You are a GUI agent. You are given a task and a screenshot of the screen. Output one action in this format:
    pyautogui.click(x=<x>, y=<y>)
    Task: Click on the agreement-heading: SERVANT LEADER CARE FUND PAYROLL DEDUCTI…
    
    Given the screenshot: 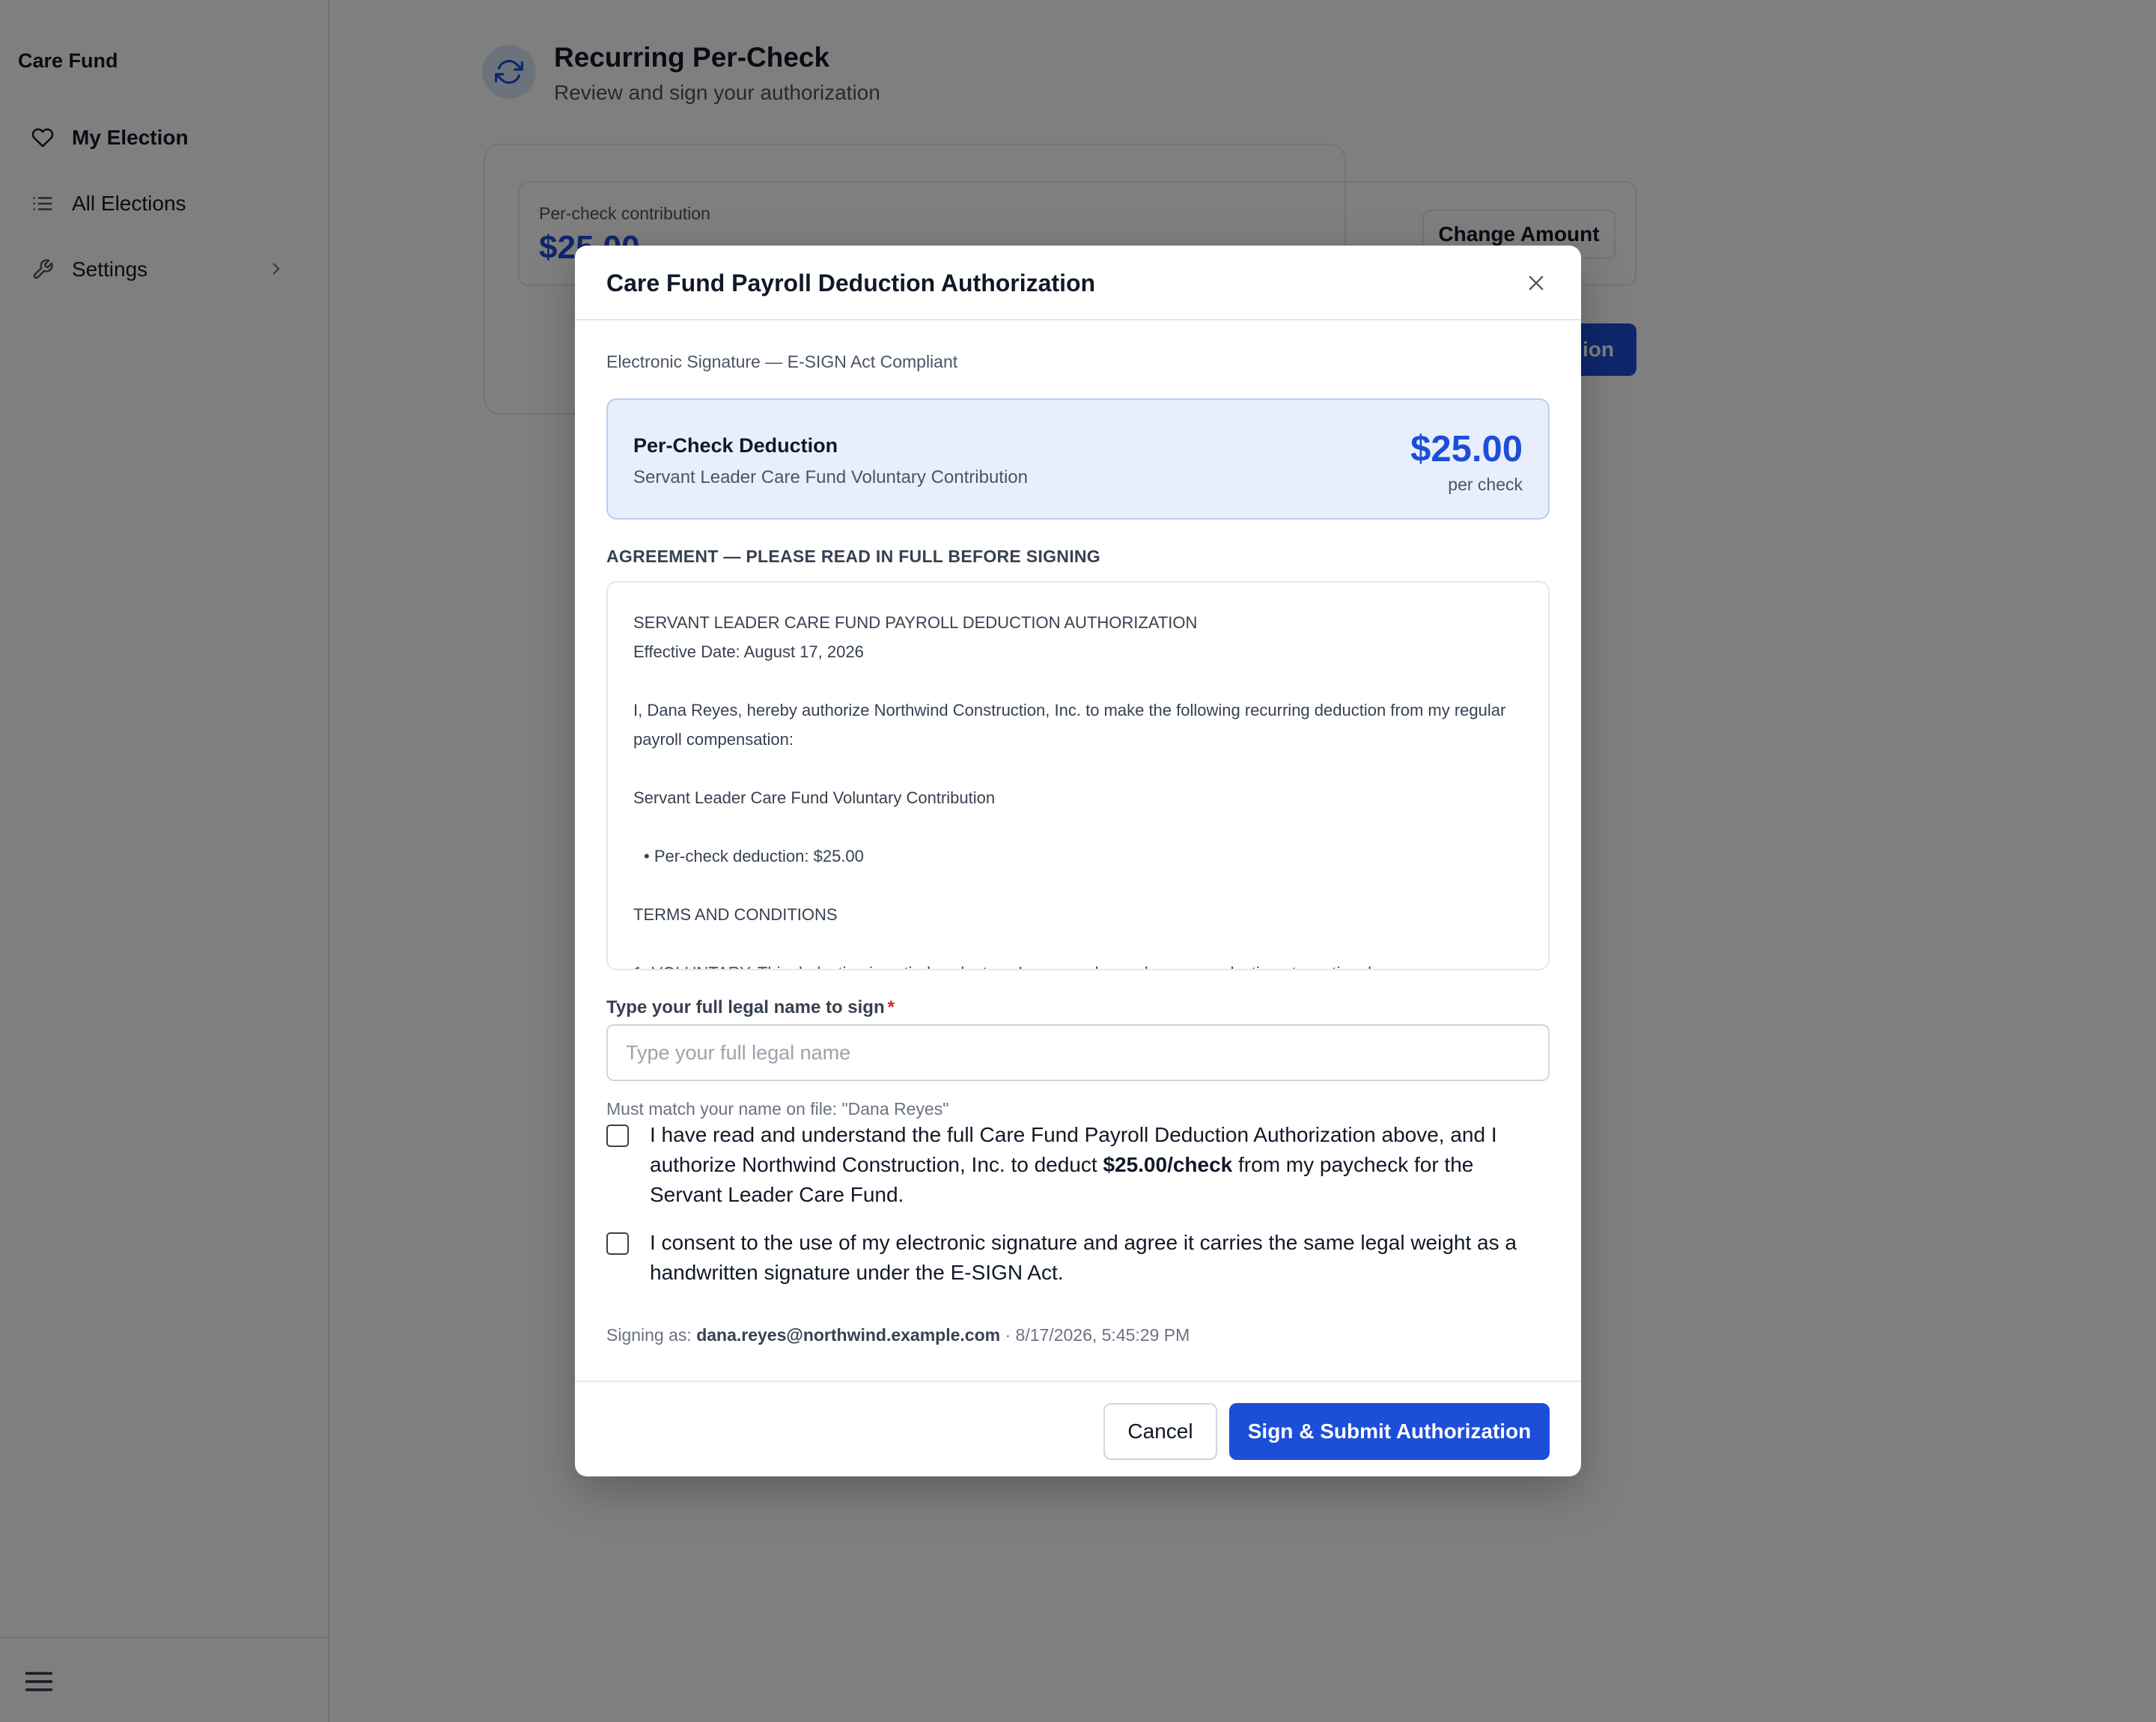 What is the action you would take?
    pyautogui.click(x=915, y=622)
    